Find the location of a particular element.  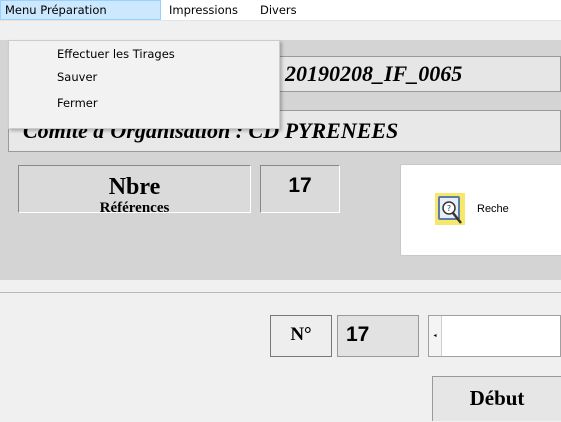

detail-input: ◂ is located at coordinates (494, 336).